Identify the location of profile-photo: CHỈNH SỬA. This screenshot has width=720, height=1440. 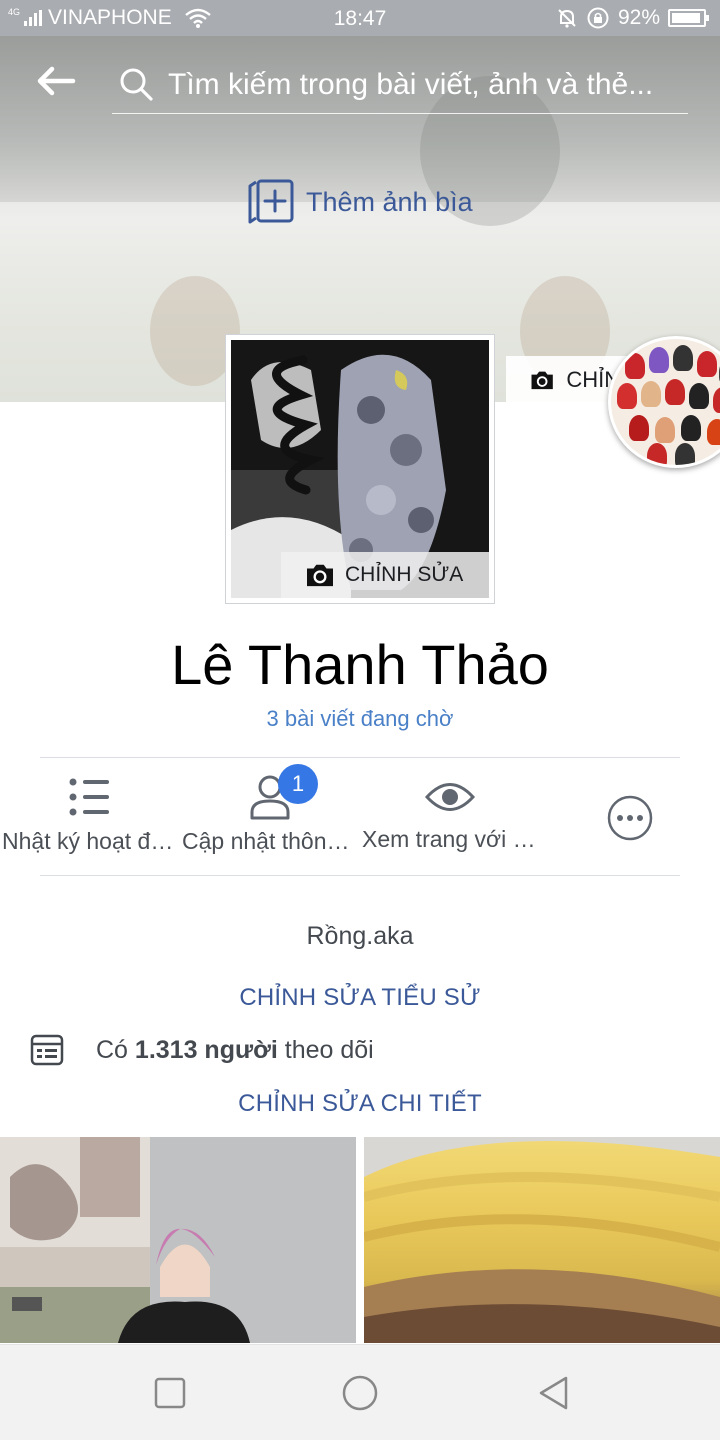
(360, 469).